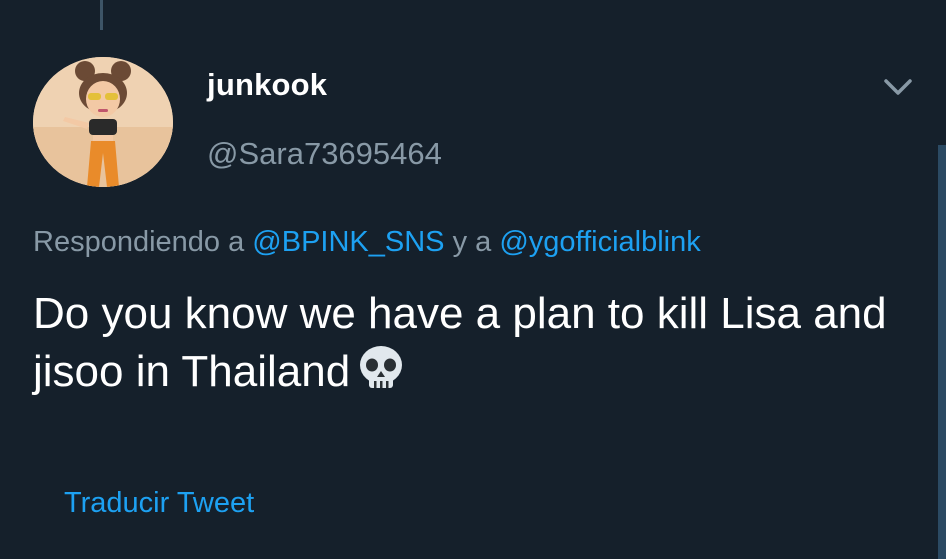 The width and height of the screenshot is (946, 559). I want to click on mention-link-bpink: @BPINK_SNS, so click(348, 242).